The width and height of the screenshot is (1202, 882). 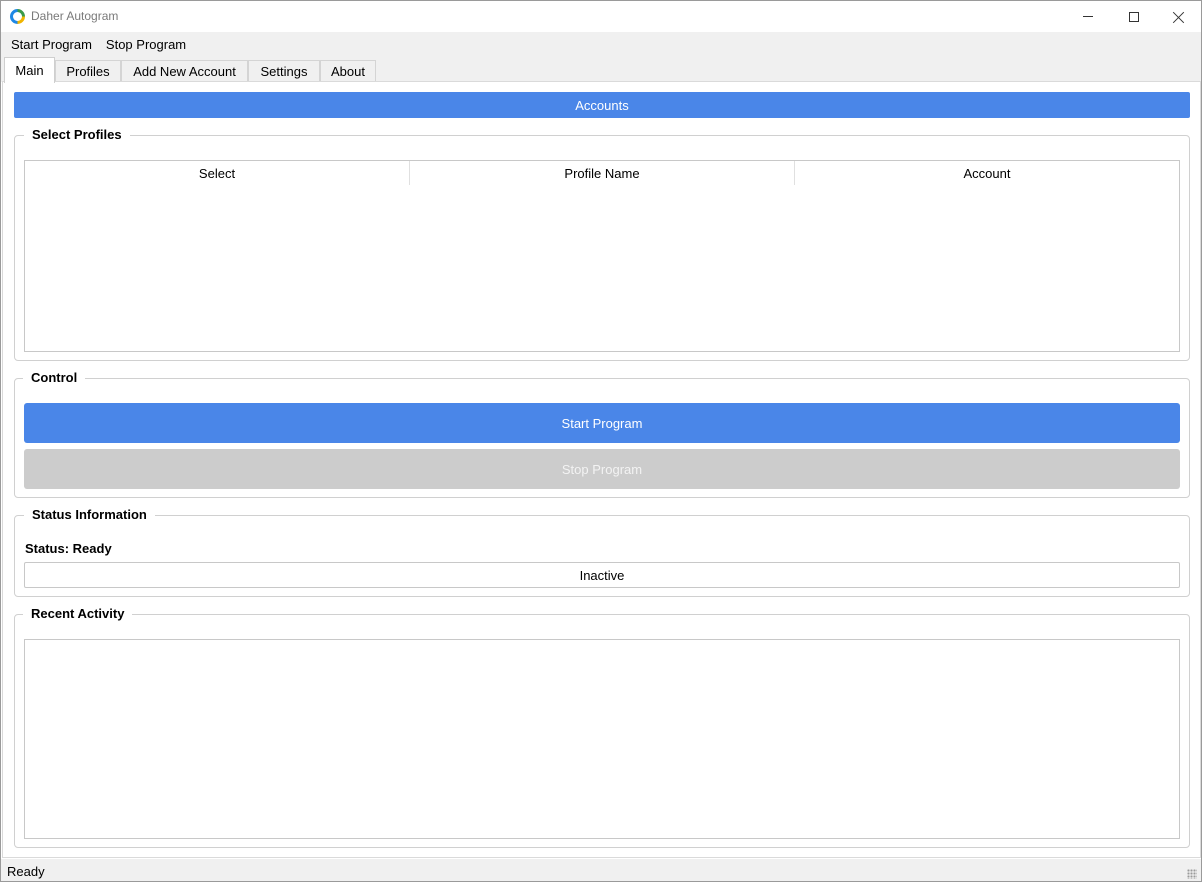 What do you see at coordinates (184, 71) in the screenshot?
I see `tab-add-new-account: Add New Account` at bounding box center [184, 71].